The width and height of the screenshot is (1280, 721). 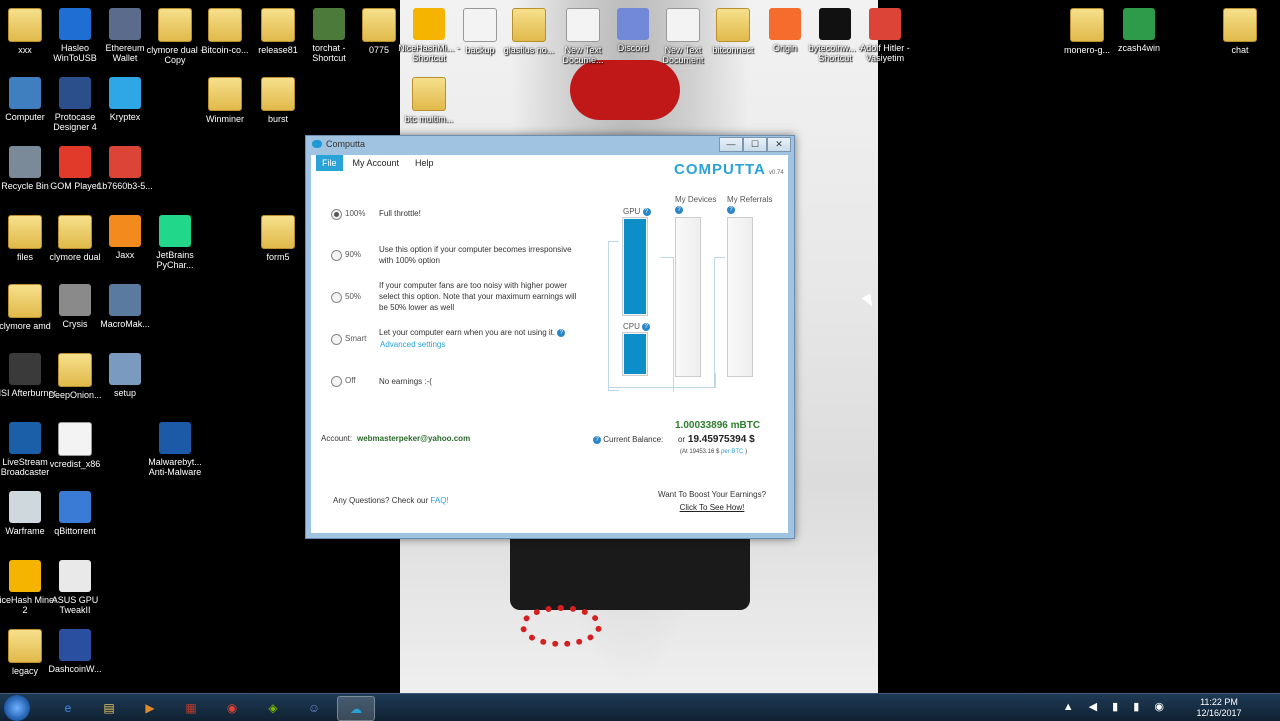 What do you see at coordinates (632, 211) in the screenshot?
I see `gpu-bar-label-text: GPU` at bounding box center [632, 211].